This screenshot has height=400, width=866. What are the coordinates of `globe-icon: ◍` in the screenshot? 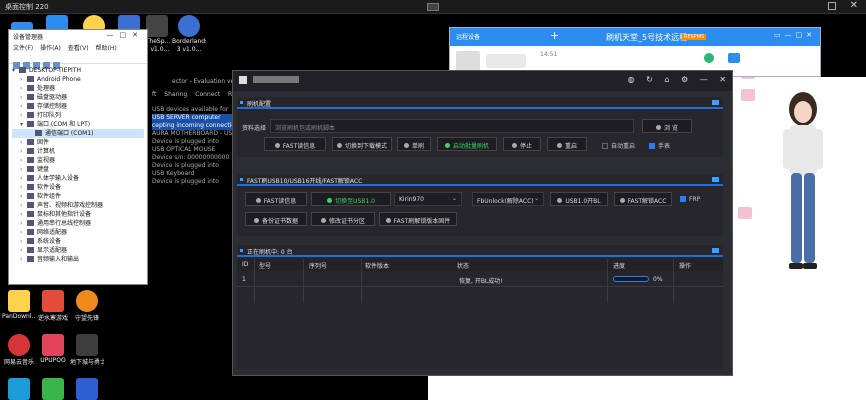 It's located at (631, 79).